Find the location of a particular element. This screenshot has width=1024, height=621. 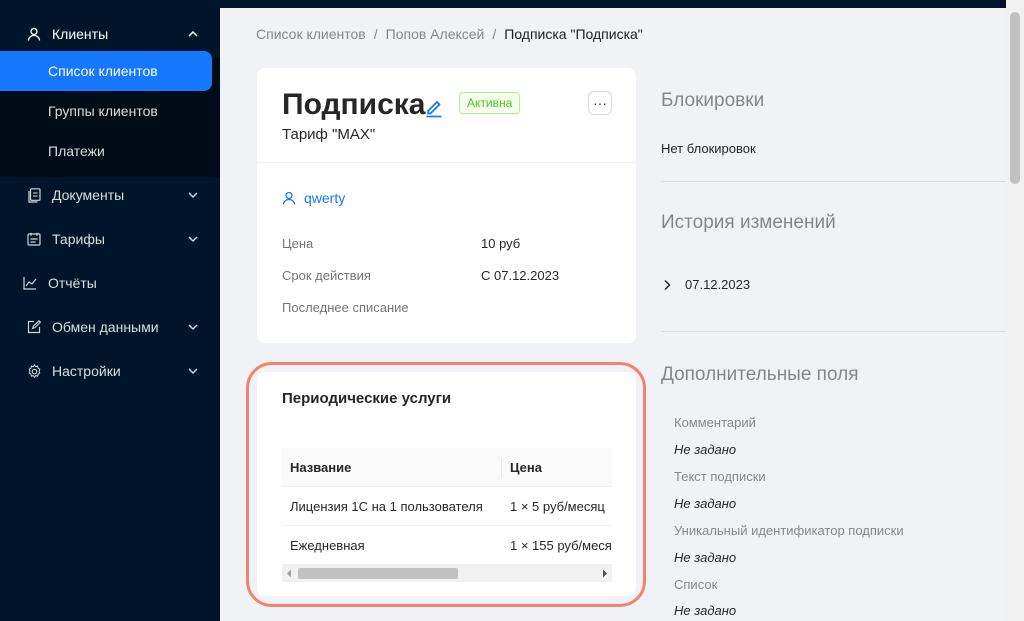

nav-tariffs: Тарифы is located at coordinates (110, 239).